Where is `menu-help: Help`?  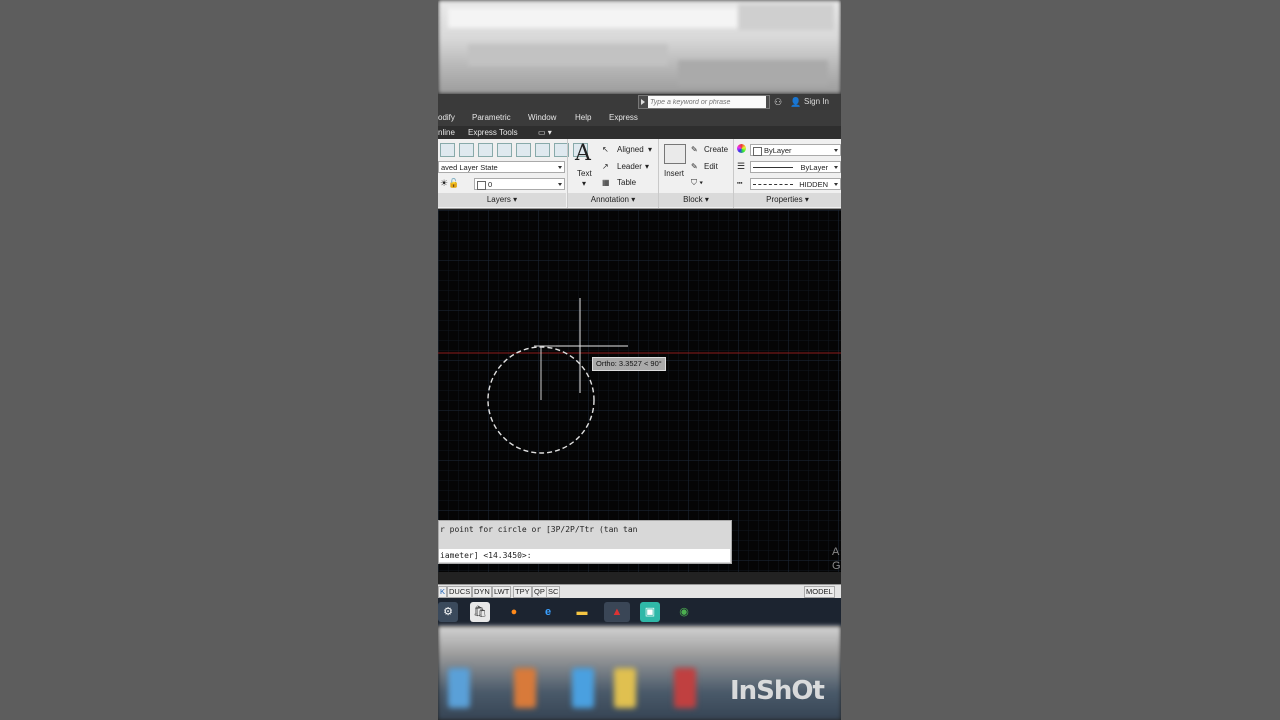
menu-help: Help is located at coordinates (583, 117).